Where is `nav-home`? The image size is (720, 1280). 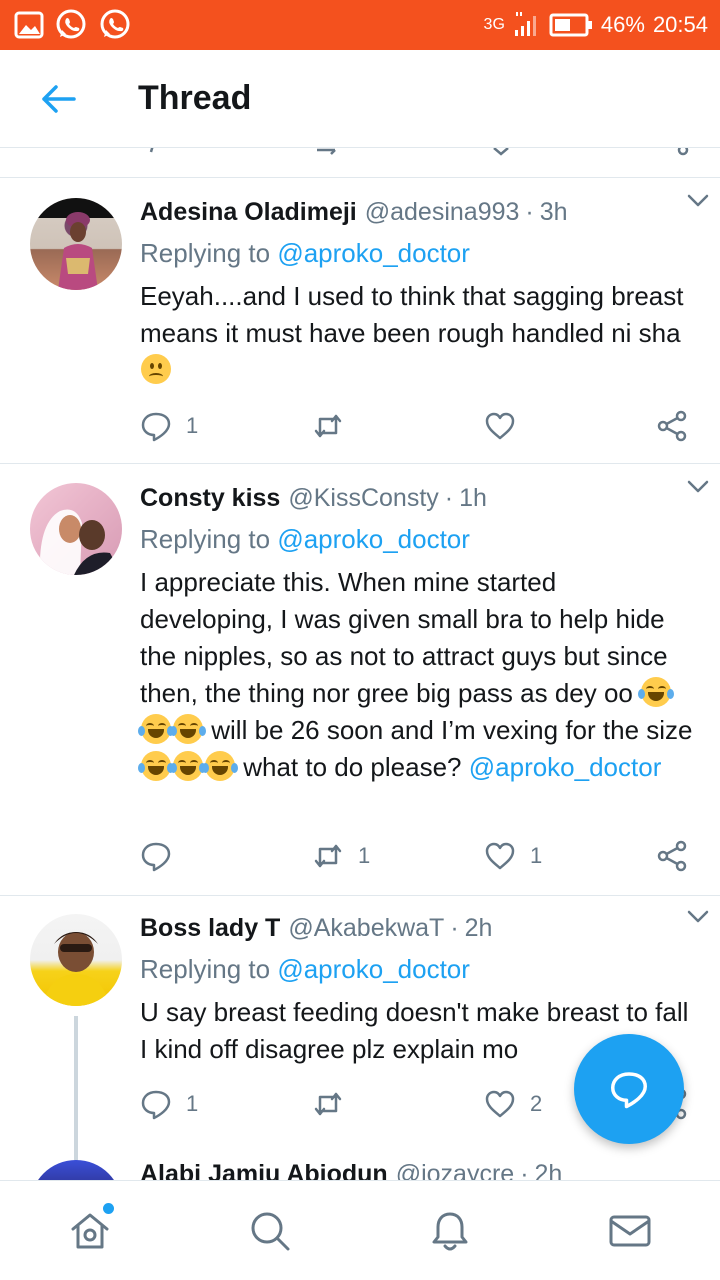 nav-home is located at coordinates (91, 1228).